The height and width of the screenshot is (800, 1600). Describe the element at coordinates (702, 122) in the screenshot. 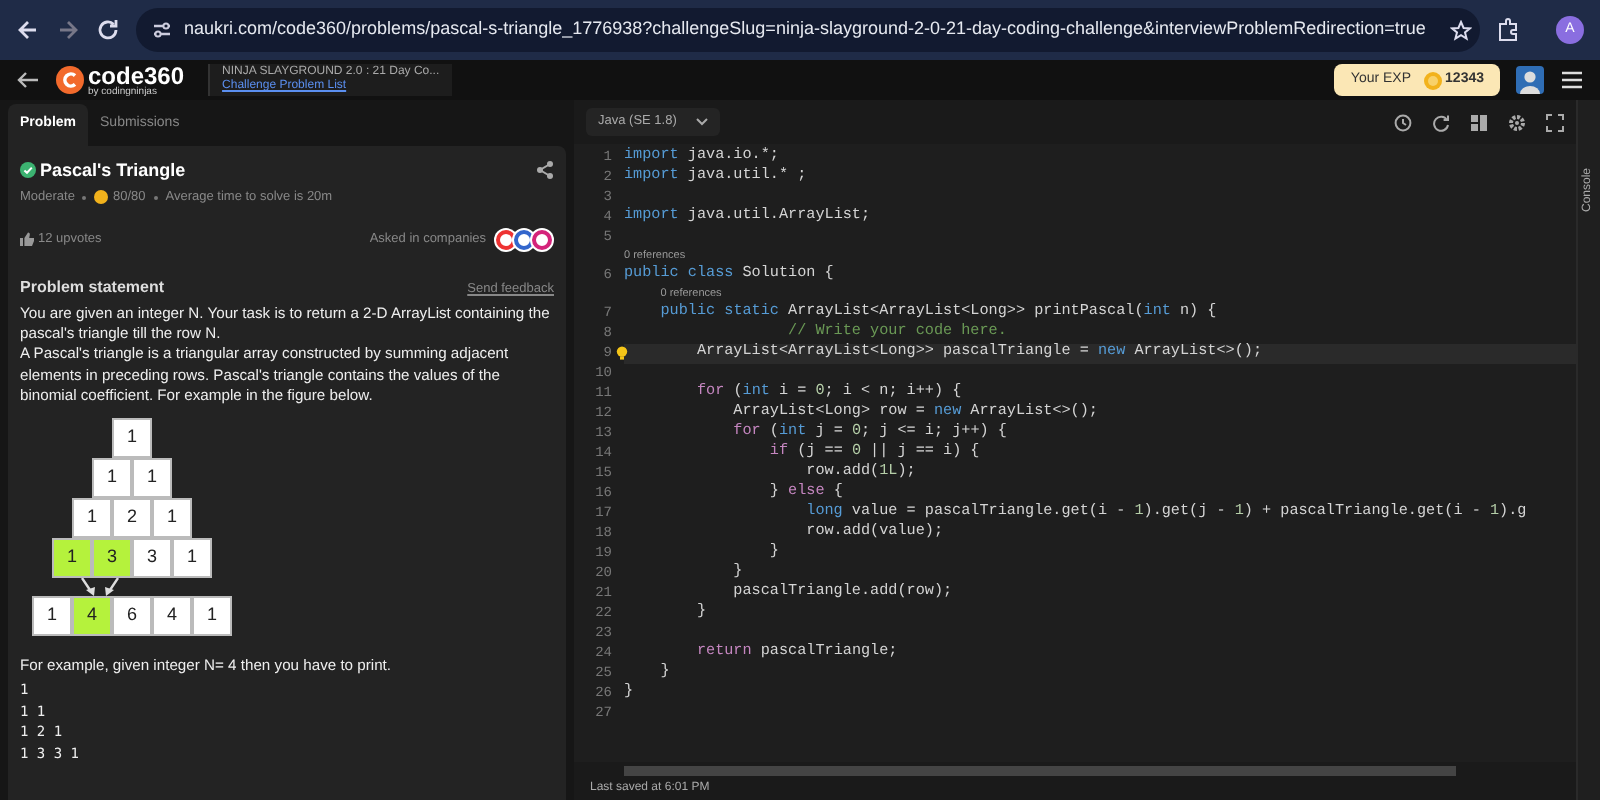

I see `chevron-down-icon` at that location.